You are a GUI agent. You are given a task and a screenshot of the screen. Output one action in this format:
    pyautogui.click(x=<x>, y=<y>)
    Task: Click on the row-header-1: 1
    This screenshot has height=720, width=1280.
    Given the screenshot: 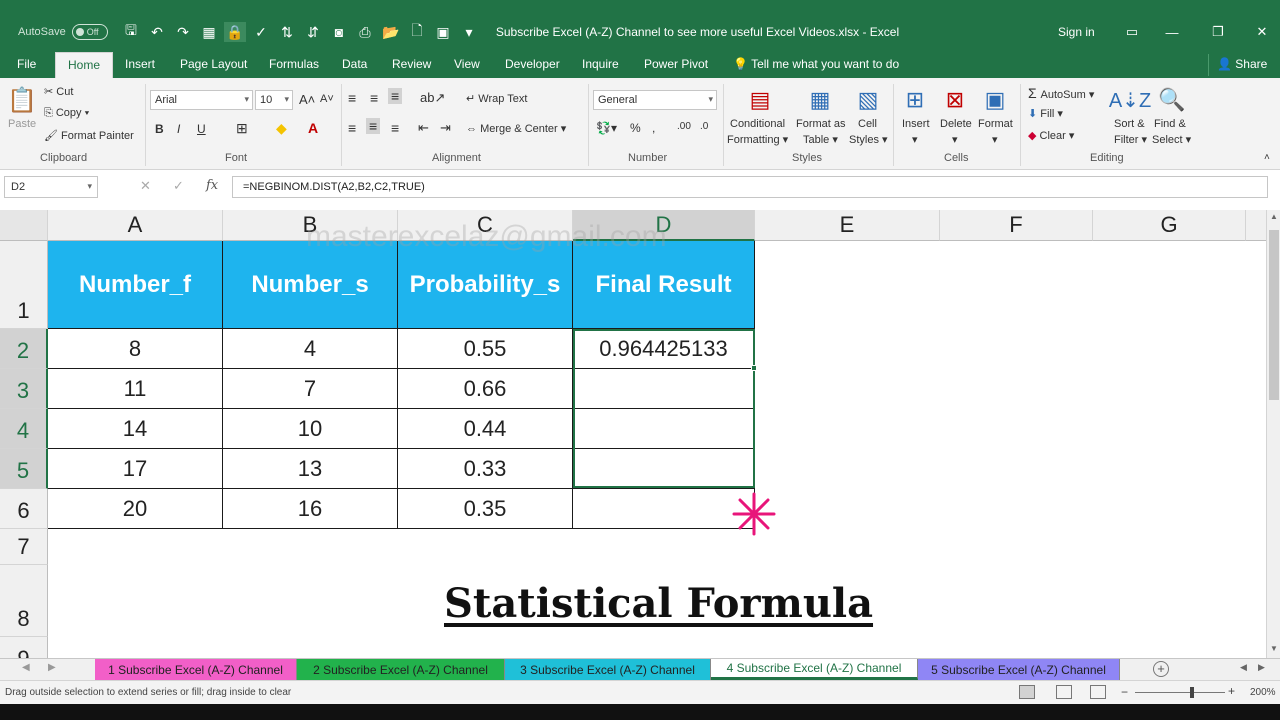 What is the action you would take?
    pyautogui.click(x=24, y=285)
    